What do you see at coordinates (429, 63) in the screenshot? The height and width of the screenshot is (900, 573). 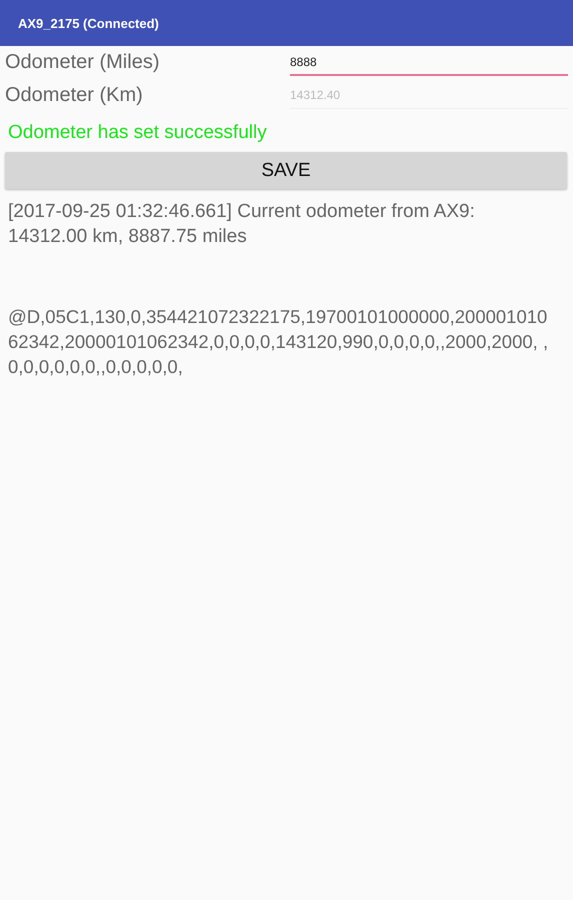 I see `input-field: 8888` at bounding box center [429, 63].